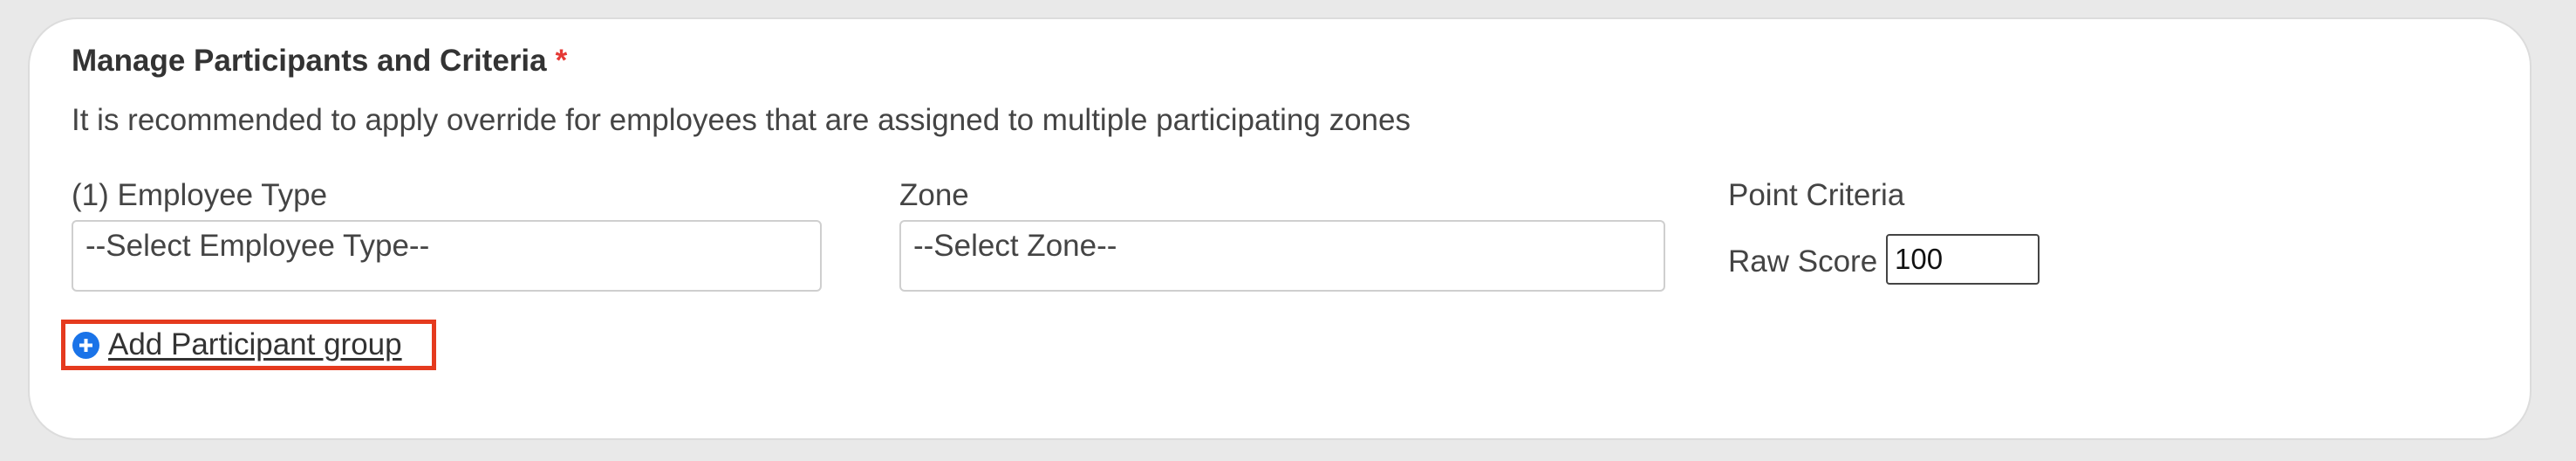 Image resolution: width=2576 pixels, height=461 pixels. Describe the element at coordinates (85, 345) in the screenshot. I see `plus-circle-icon` at that location.